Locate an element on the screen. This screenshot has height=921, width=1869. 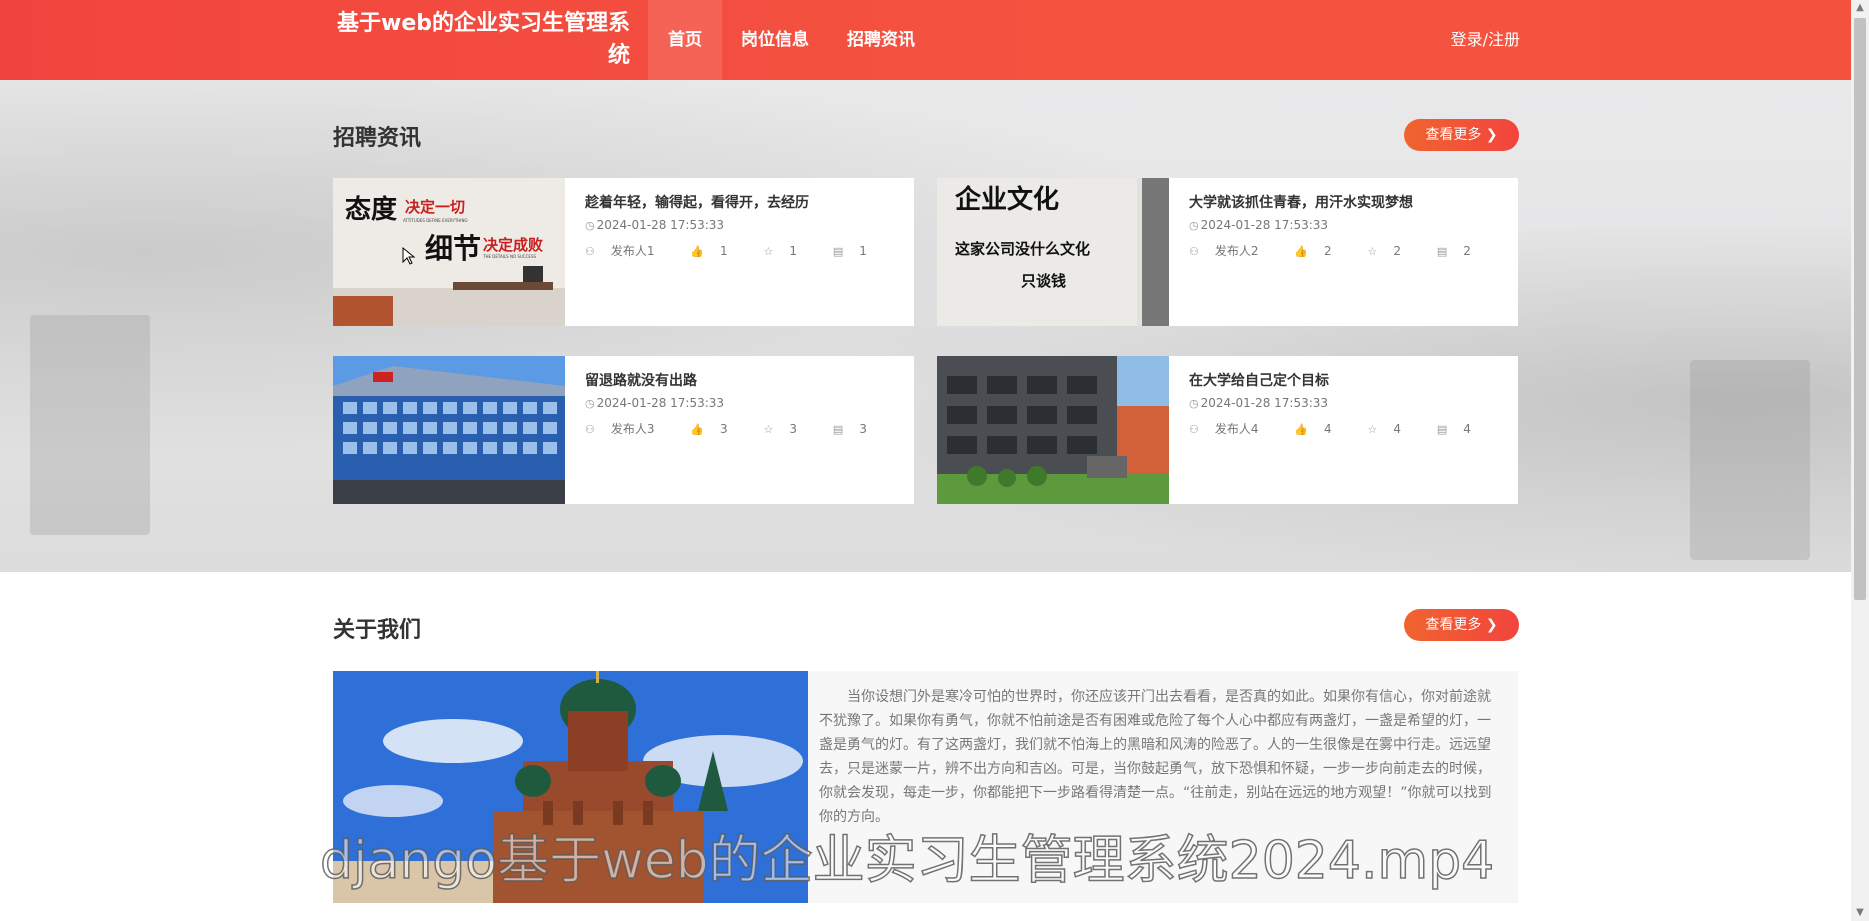
sign-text: ATTITUDES DEFINE EVERYTHING is located at coordinates (435, 220).